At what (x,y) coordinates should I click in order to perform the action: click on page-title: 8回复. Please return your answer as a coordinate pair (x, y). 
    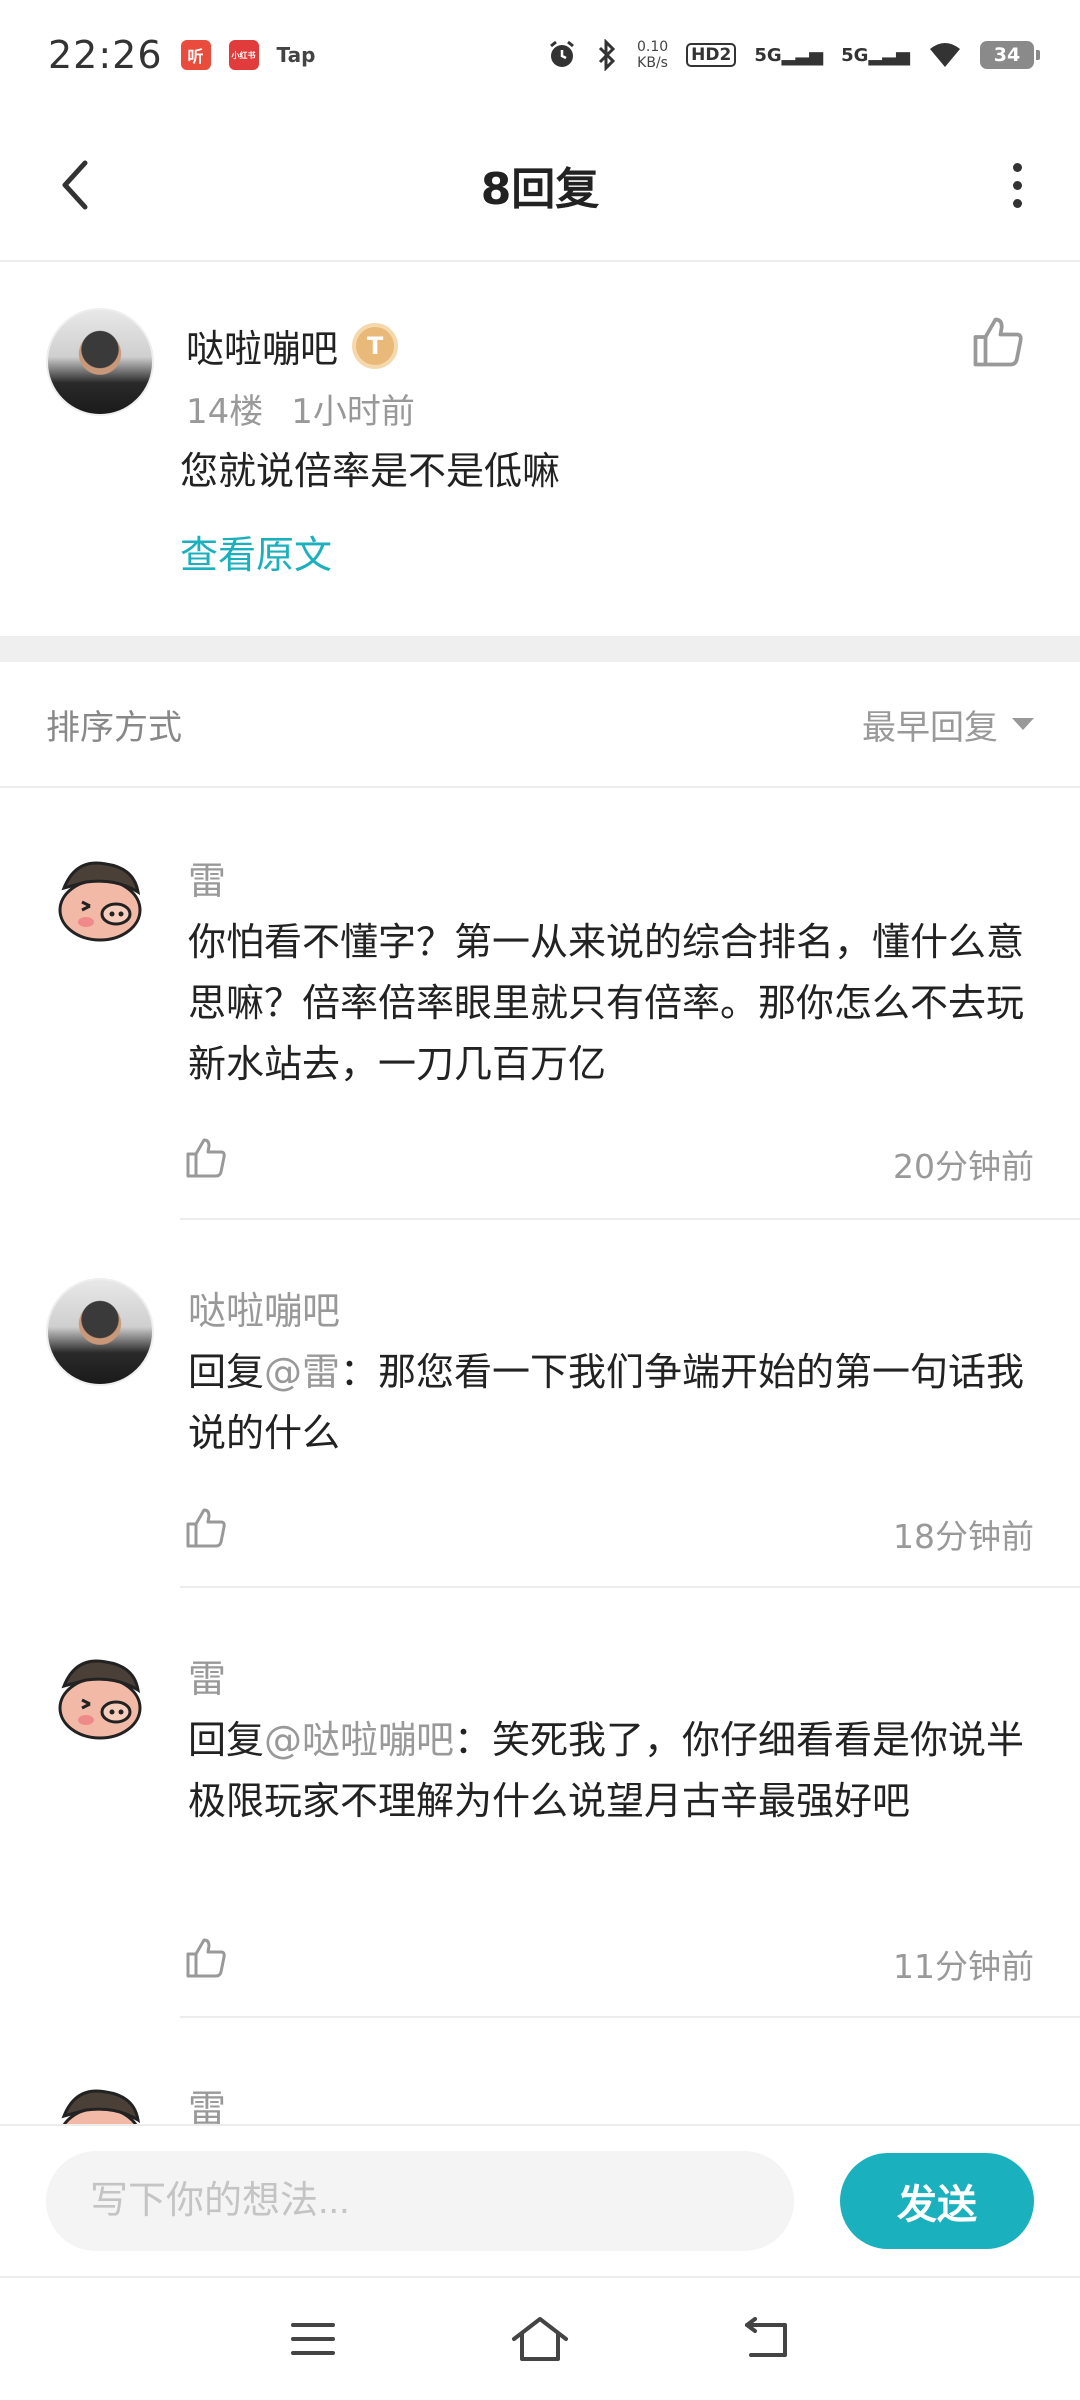
    Looking at the image, I should click on (540, 189).